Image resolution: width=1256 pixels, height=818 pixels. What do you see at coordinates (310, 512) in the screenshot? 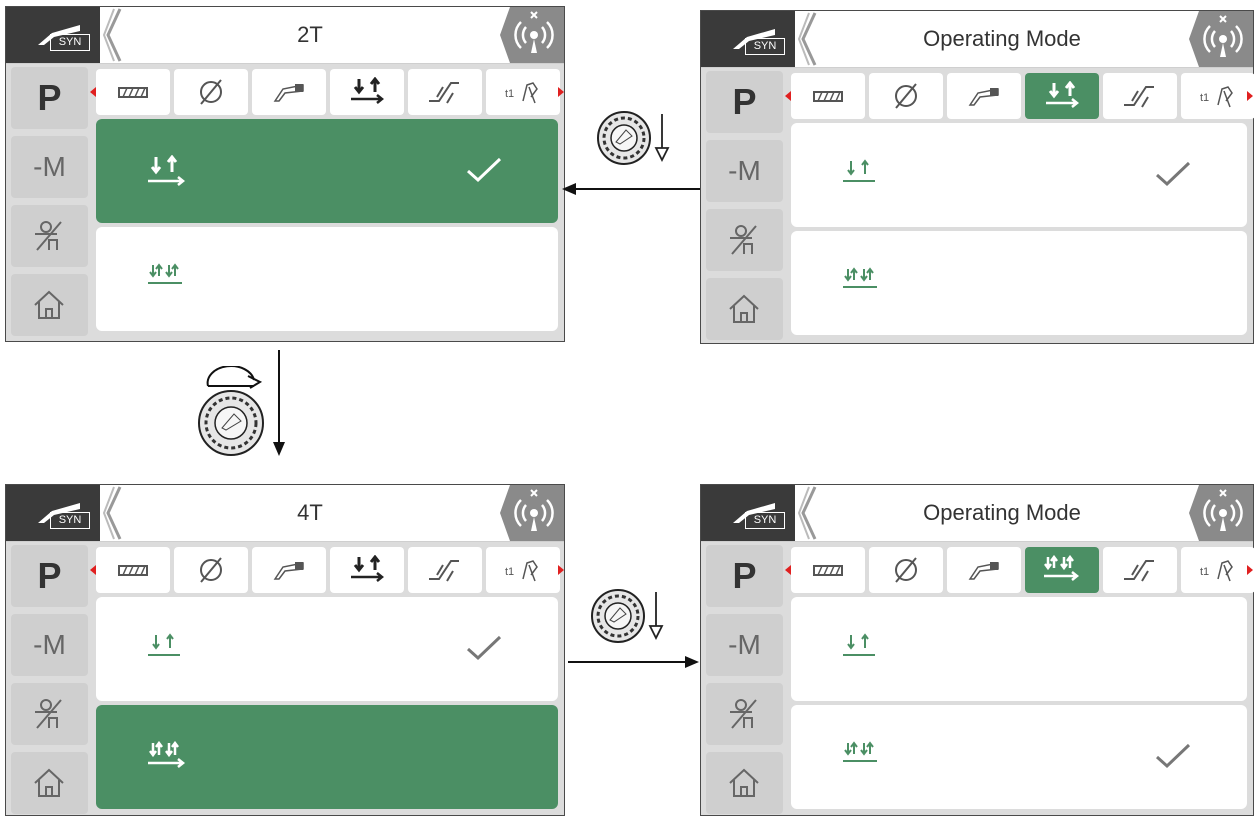
I see `page-title: 4T` at bounding box center [310, 512].